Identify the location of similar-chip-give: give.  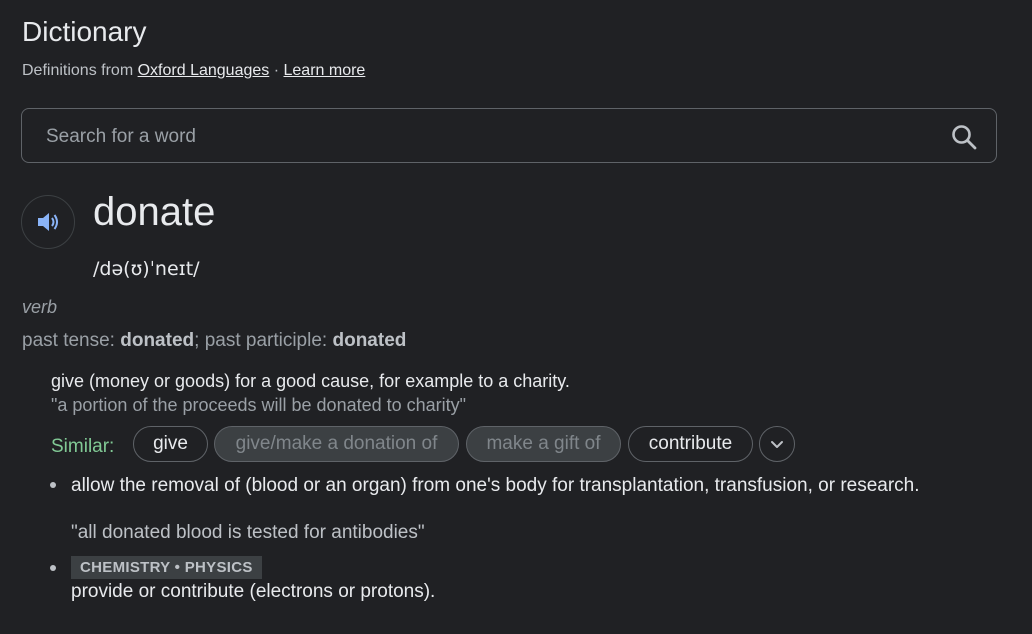
(170, 444).